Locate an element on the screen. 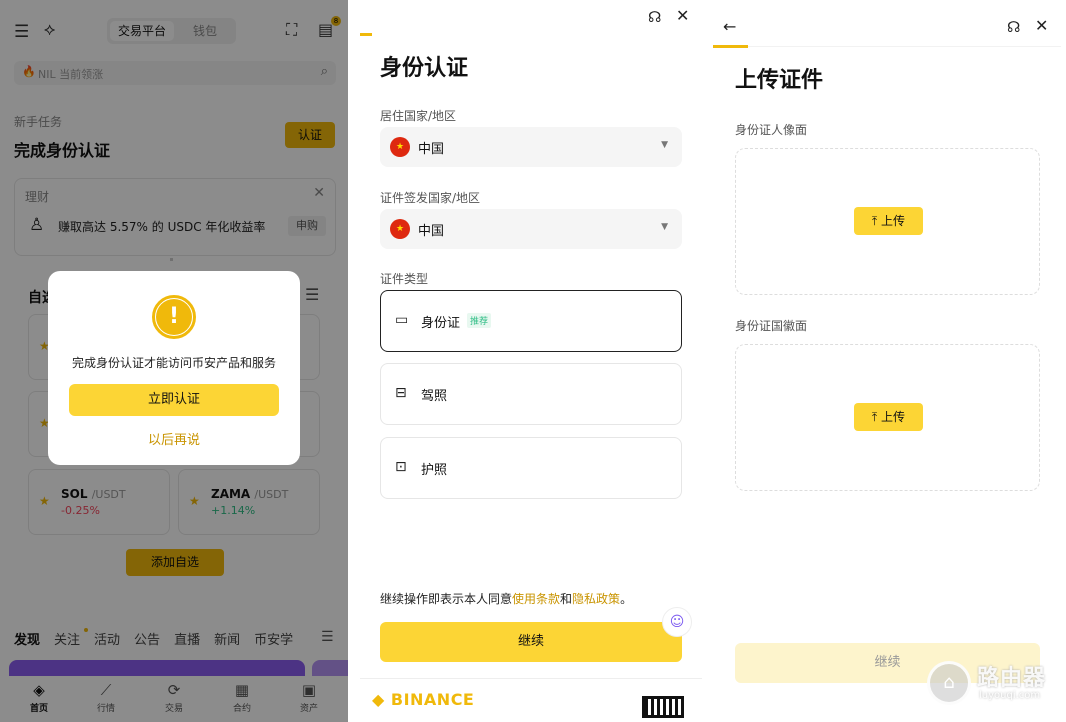 This screenshot has height=722, width=1066. back-label: 身份证国徽面 is located at coordinates (771, 326).